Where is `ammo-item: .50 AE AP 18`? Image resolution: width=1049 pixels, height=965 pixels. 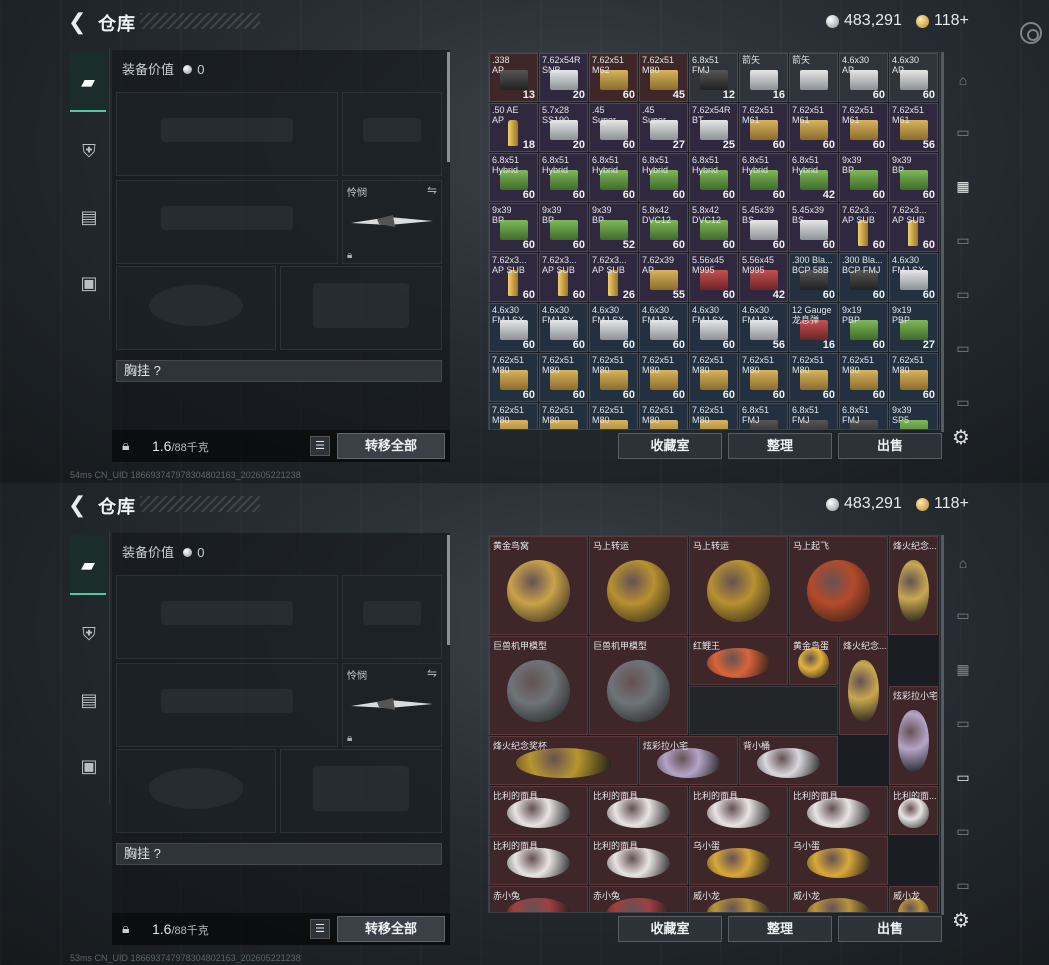
ammo-item: .50 AE AP 18 is located at coordinates (513, 127).